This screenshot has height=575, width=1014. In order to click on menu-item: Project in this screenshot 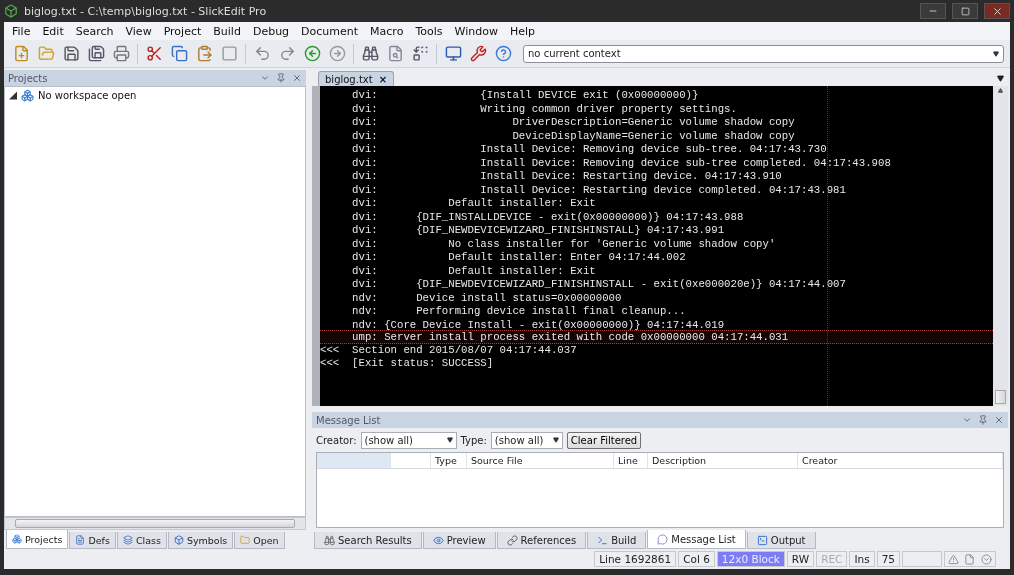, I will do `click(182, 31)`.